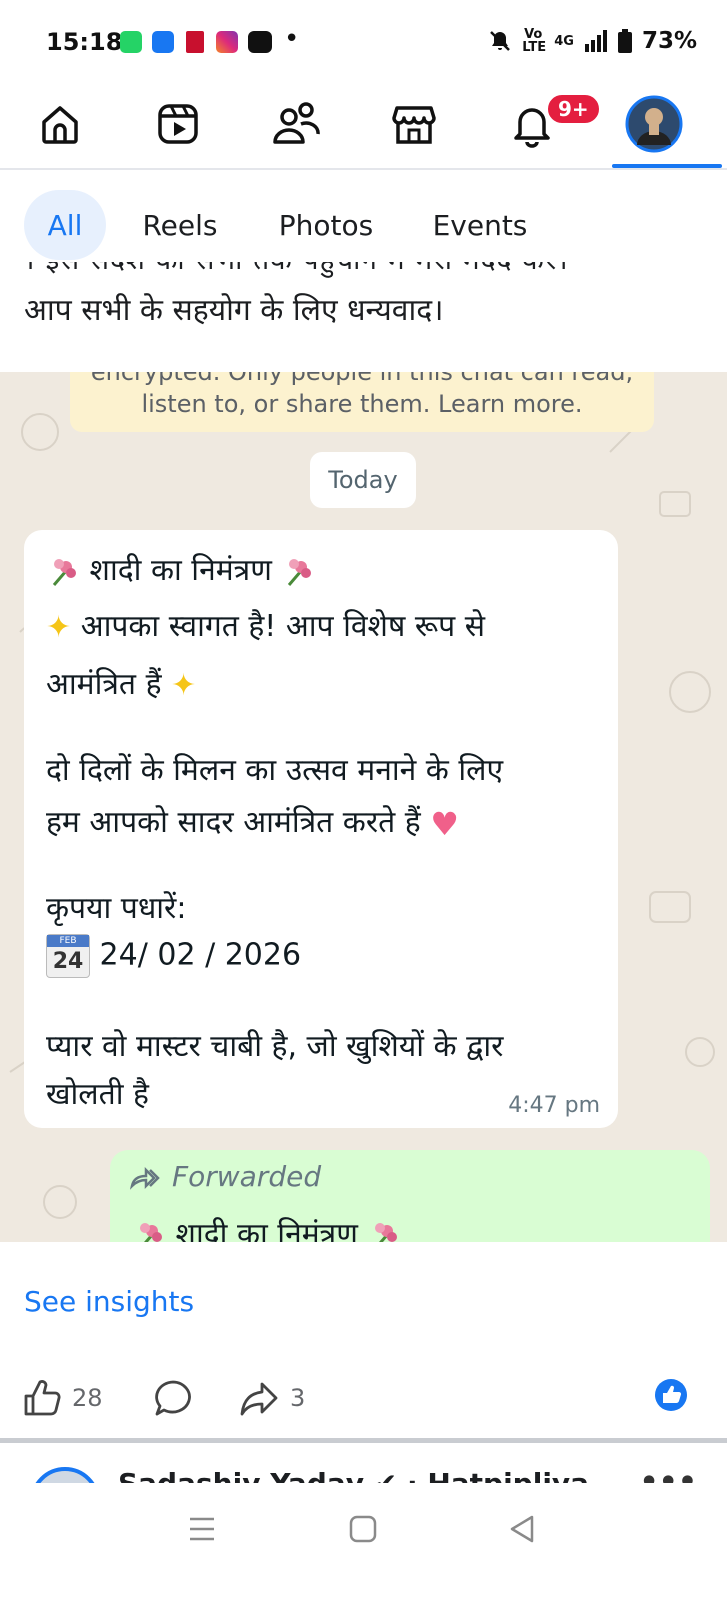  I want to click on home-button-icon, so click(363, 1529).